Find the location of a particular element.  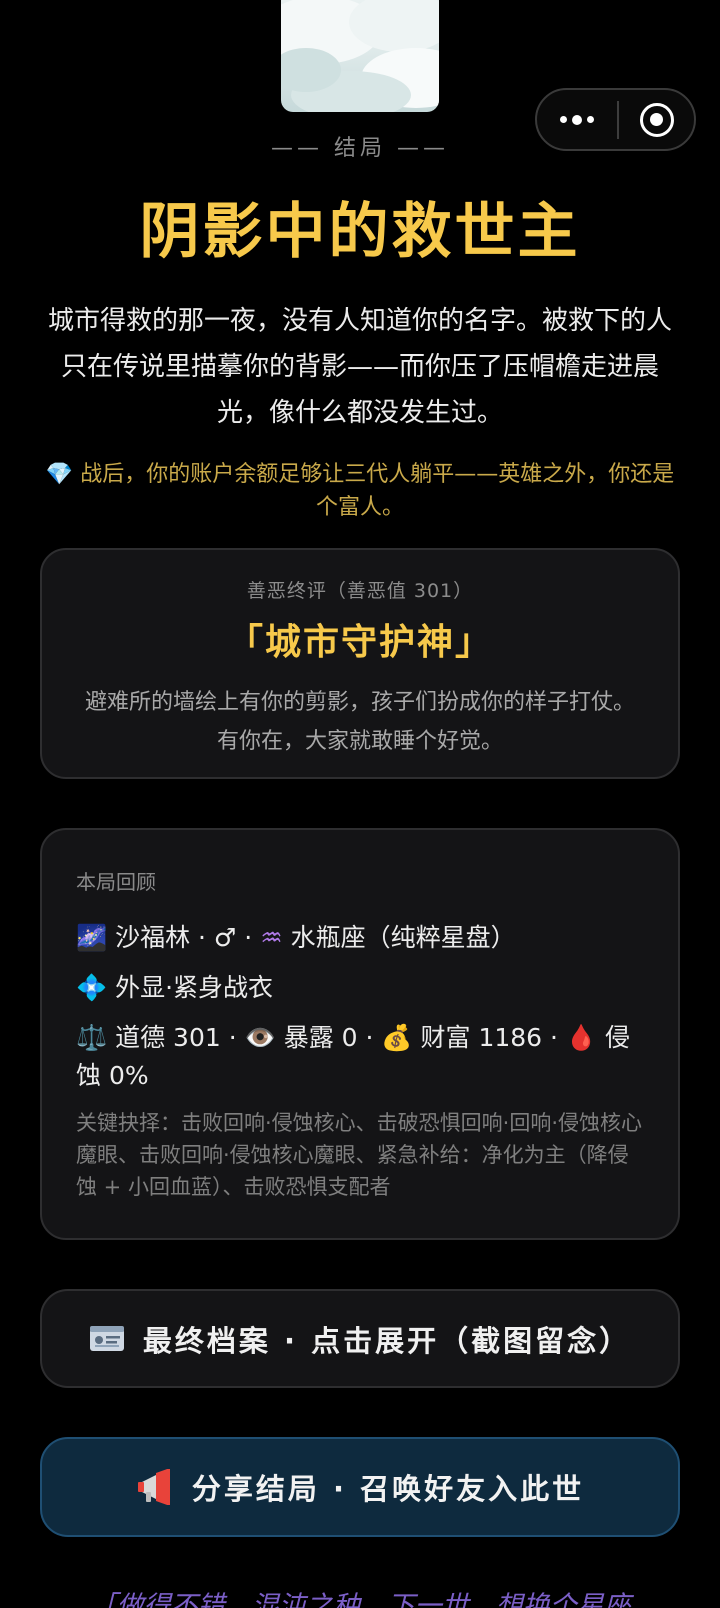

next-life-link: 下一世，想换个星座 is located at coordinates (509, 1596).